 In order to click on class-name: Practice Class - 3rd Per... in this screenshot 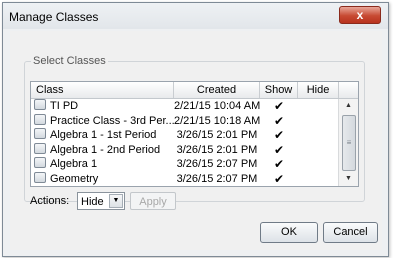, I will do `click(112, 120)`.